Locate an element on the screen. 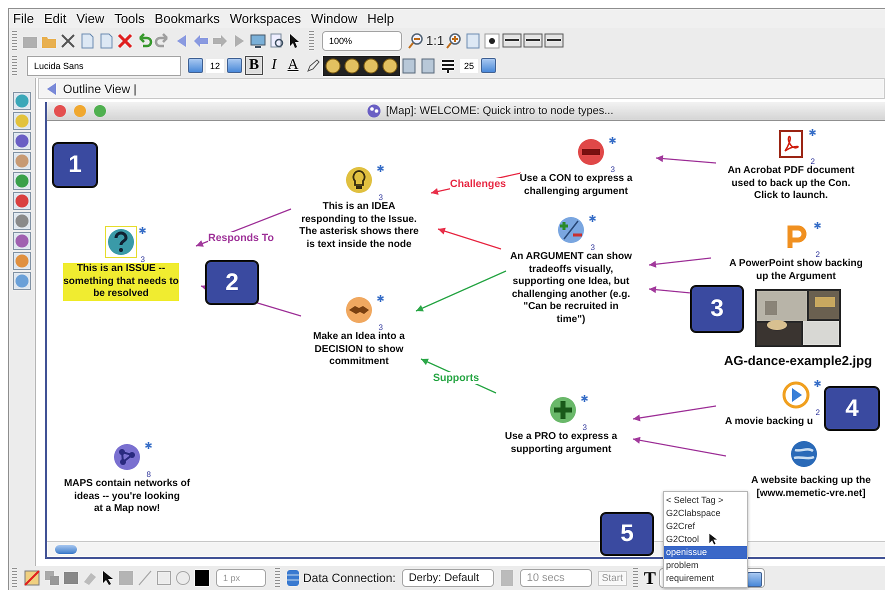 This screenshot has width=885, height=590. spacing-field: 25 is located at coordinates (469, 65).